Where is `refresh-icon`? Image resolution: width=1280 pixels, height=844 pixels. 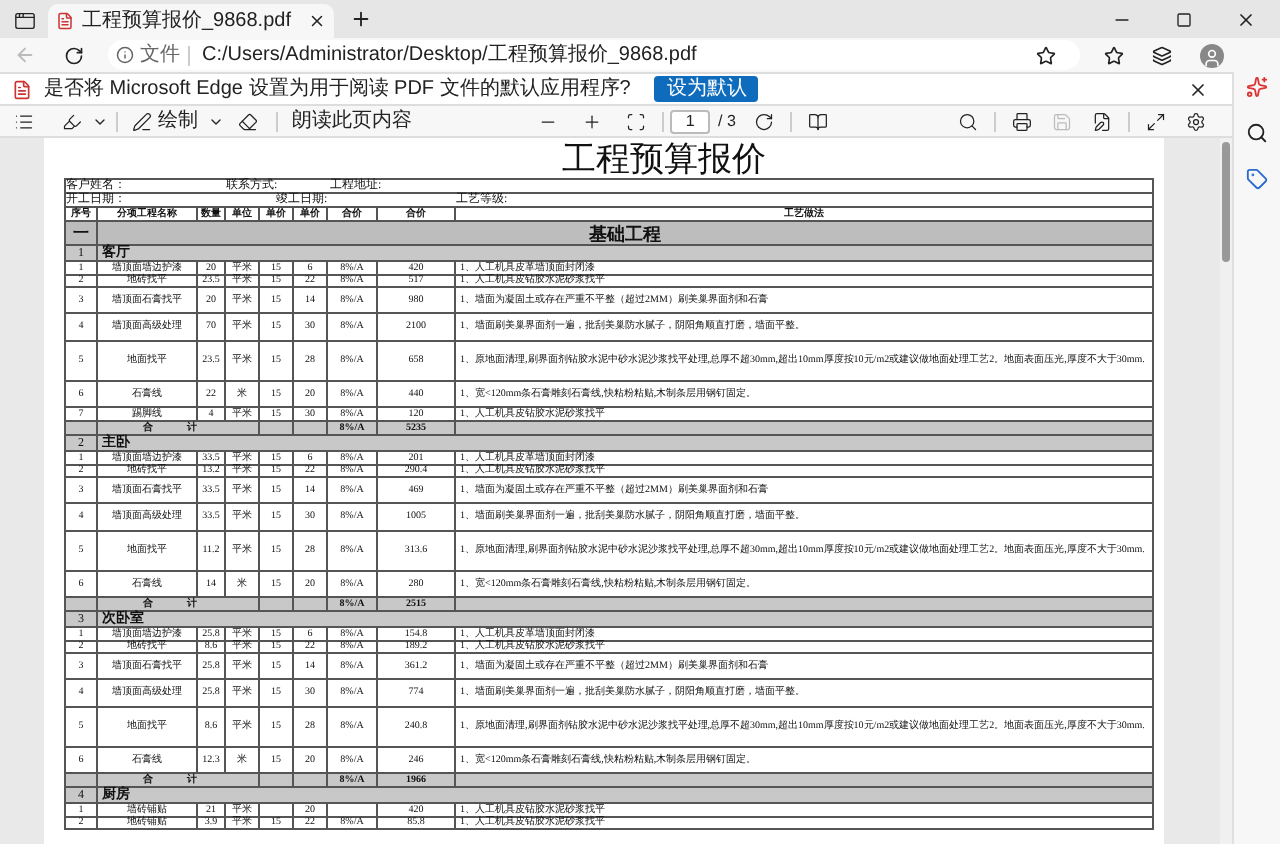 refresh-icon is located at coordinates (74, 55).